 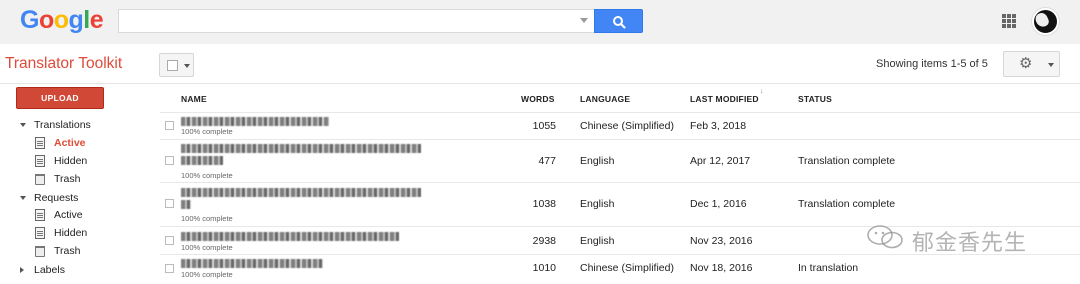 I want to click on sidebar-item-translations-hidden: Hidden, so click(x=75, y=161).